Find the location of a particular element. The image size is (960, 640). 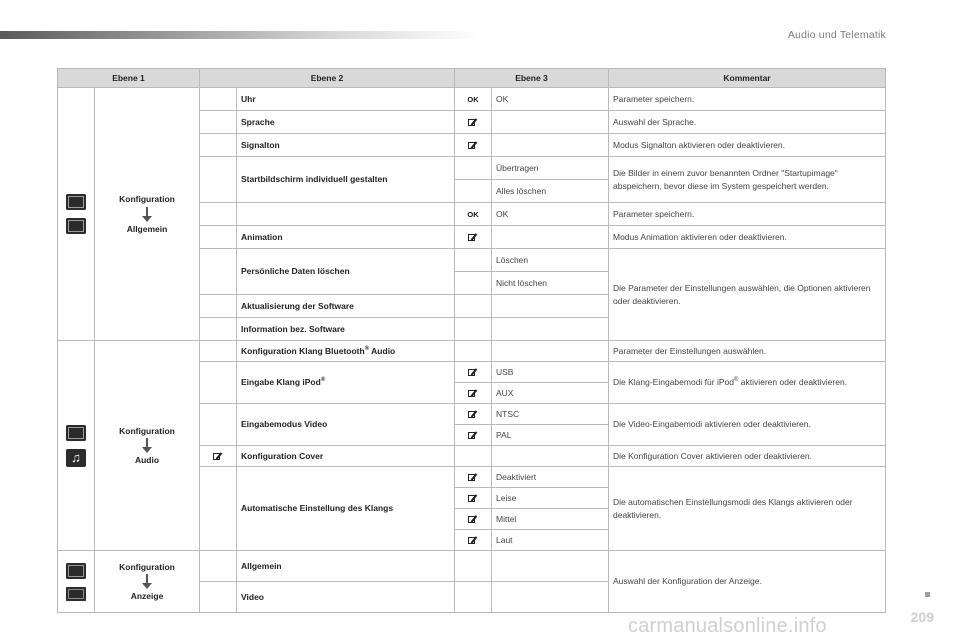

level3-leise: Leise is located at coordinates (550, 498).